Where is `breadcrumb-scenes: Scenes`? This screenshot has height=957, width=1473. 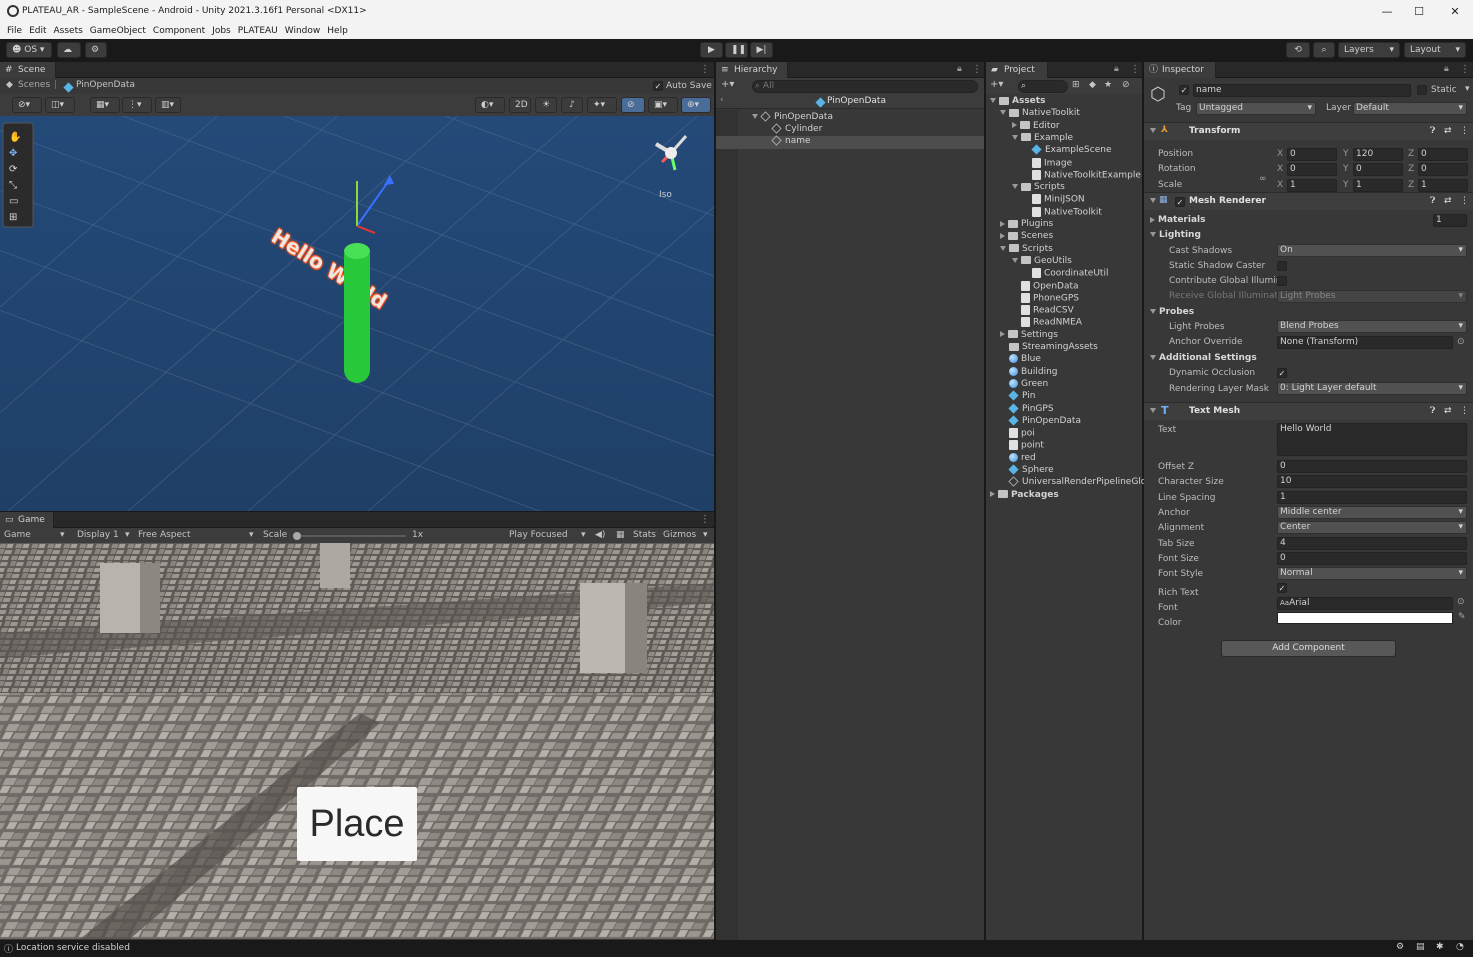
breadcrumb-scenes: Scenes is located at coordinates (34, 85).